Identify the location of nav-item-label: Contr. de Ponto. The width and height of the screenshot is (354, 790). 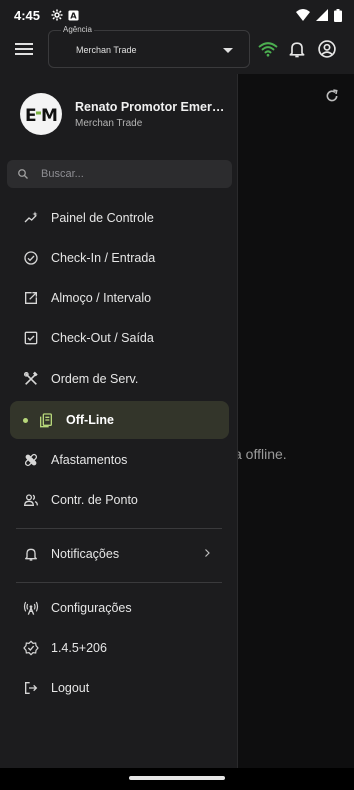
(94, 500).